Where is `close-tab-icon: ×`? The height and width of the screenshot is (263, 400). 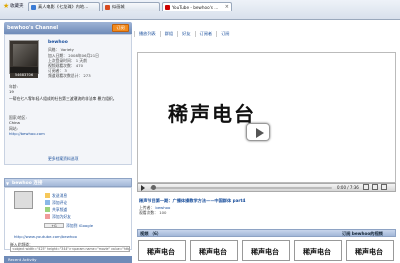
close-tab-icon: × is located at coordinates (227, 7).